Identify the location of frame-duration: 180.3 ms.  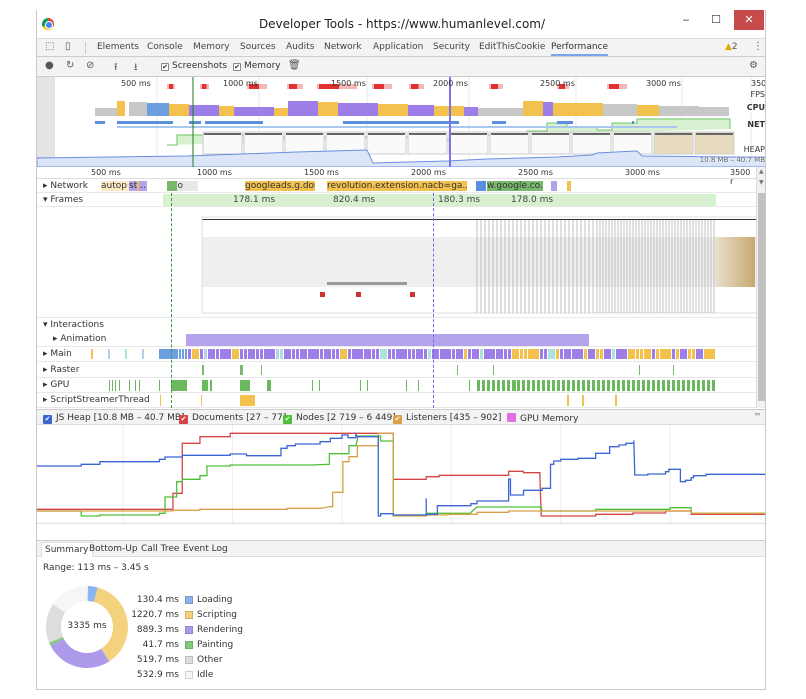
(459, 200).